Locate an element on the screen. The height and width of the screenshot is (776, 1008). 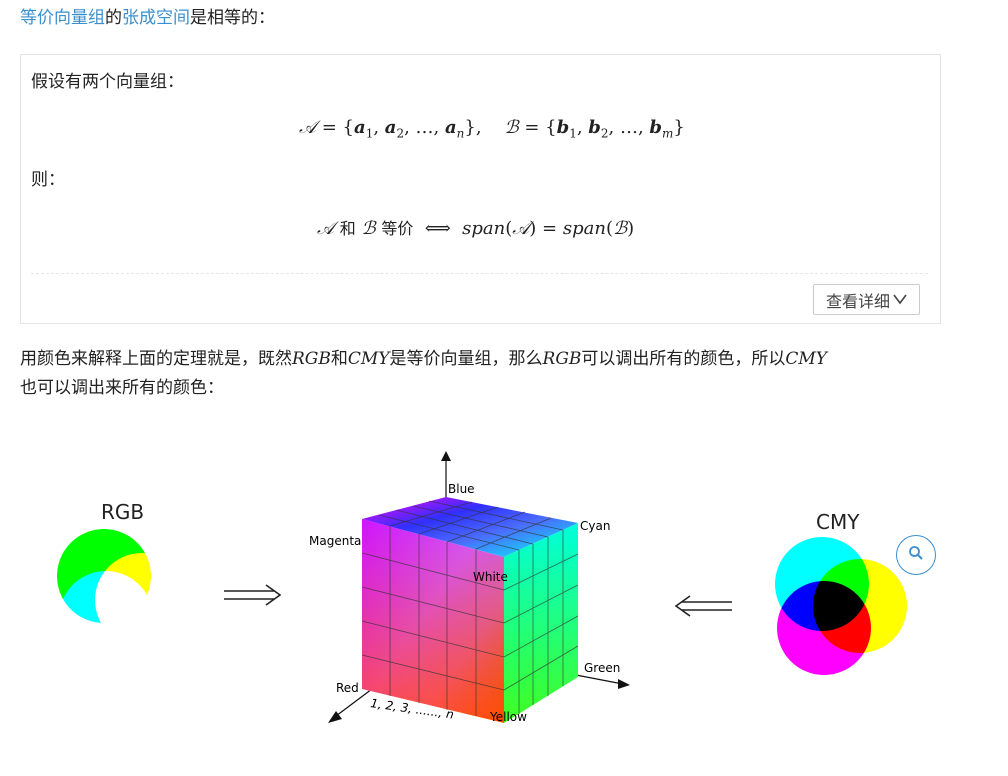
rgb-title: RGB is located at coordinates (123, 512).